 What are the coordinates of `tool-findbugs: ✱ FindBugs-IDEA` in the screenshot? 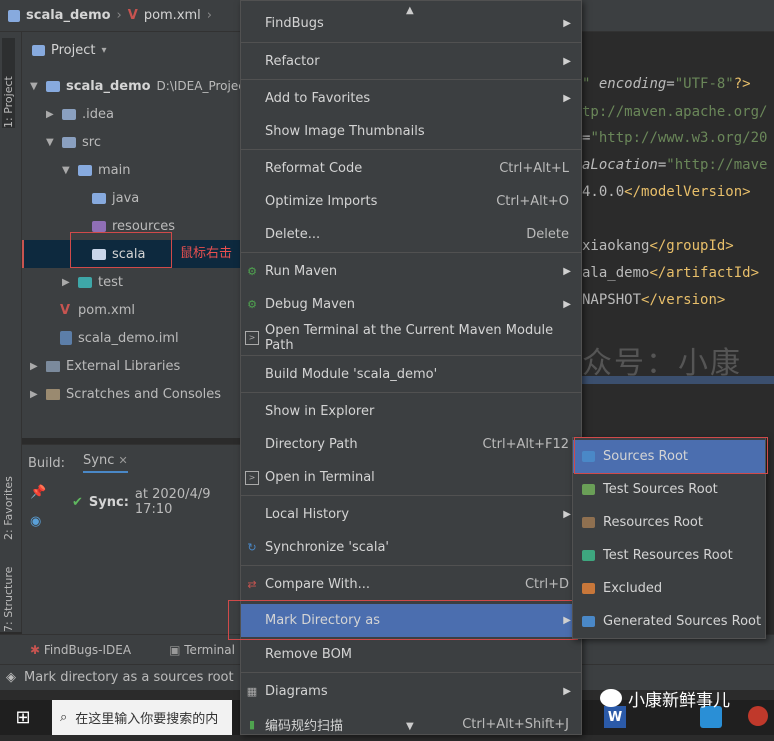 It's located at (80, 650).